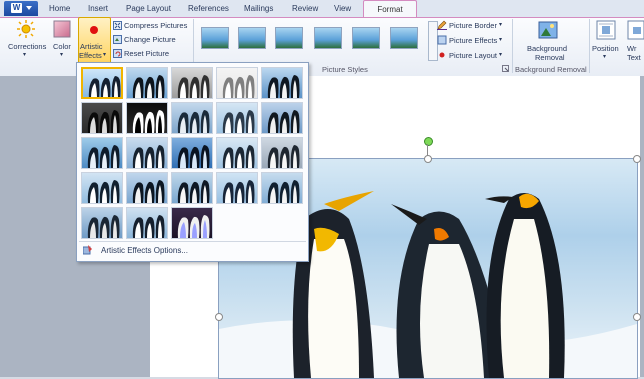 This screenshot has width=644, height=379. Describe the element at coordinates (442, 41) in the screenshot. I see `picture-effects-icon` at that location.